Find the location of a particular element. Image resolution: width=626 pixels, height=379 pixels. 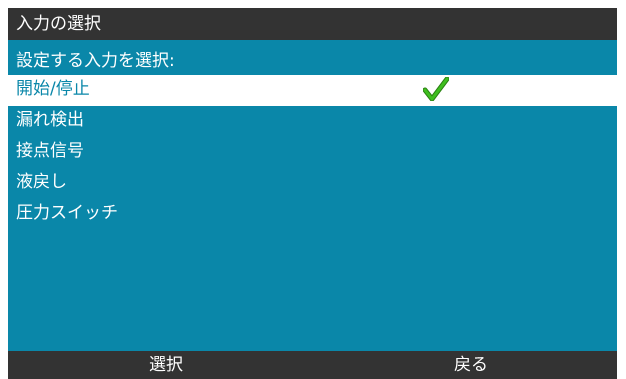

list-item-contact-signal: 接点信号 is located at coordinates (312, 152).